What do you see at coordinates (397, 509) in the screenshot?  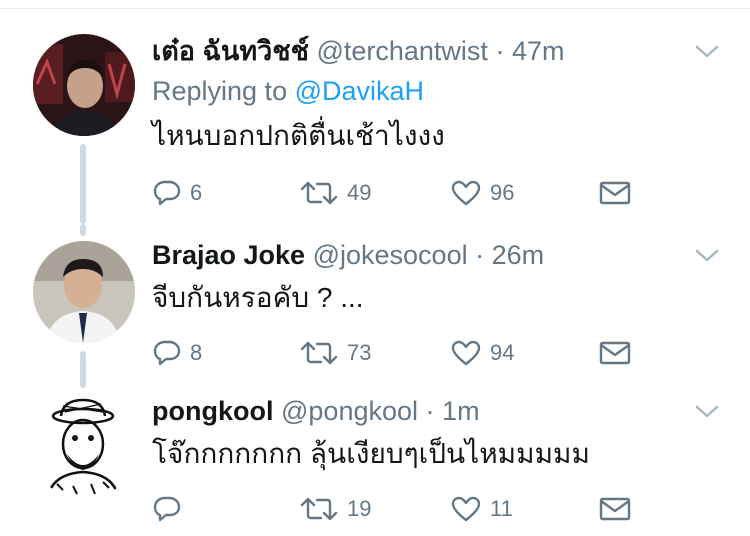 I see `tweet-actions: 19 11` at bounding box center [397, 509].